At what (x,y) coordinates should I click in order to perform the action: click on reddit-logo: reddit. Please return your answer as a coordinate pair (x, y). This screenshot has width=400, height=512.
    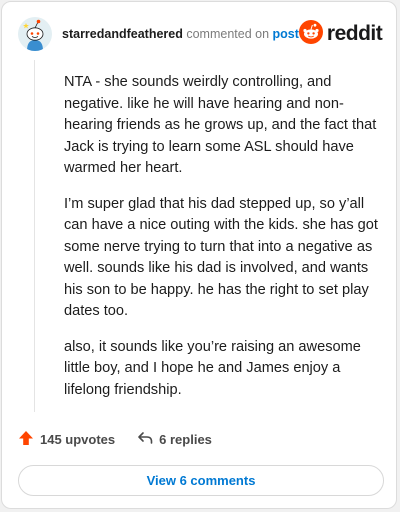
    Looking at the image, I should click on (340, 34).